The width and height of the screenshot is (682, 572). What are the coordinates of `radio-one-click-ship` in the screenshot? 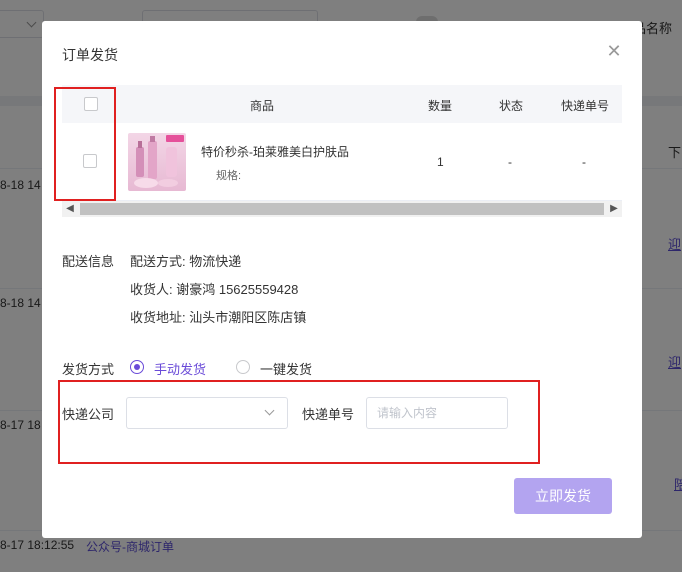 It's located at (243, 367).